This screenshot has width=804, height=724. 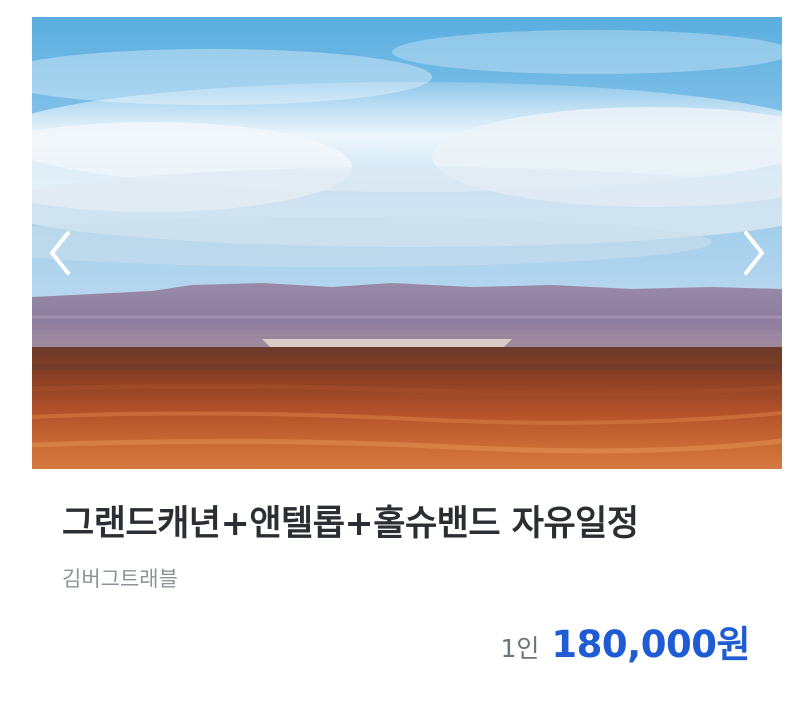 I want to click on carousel-next-button, so click(x=754, y=253).